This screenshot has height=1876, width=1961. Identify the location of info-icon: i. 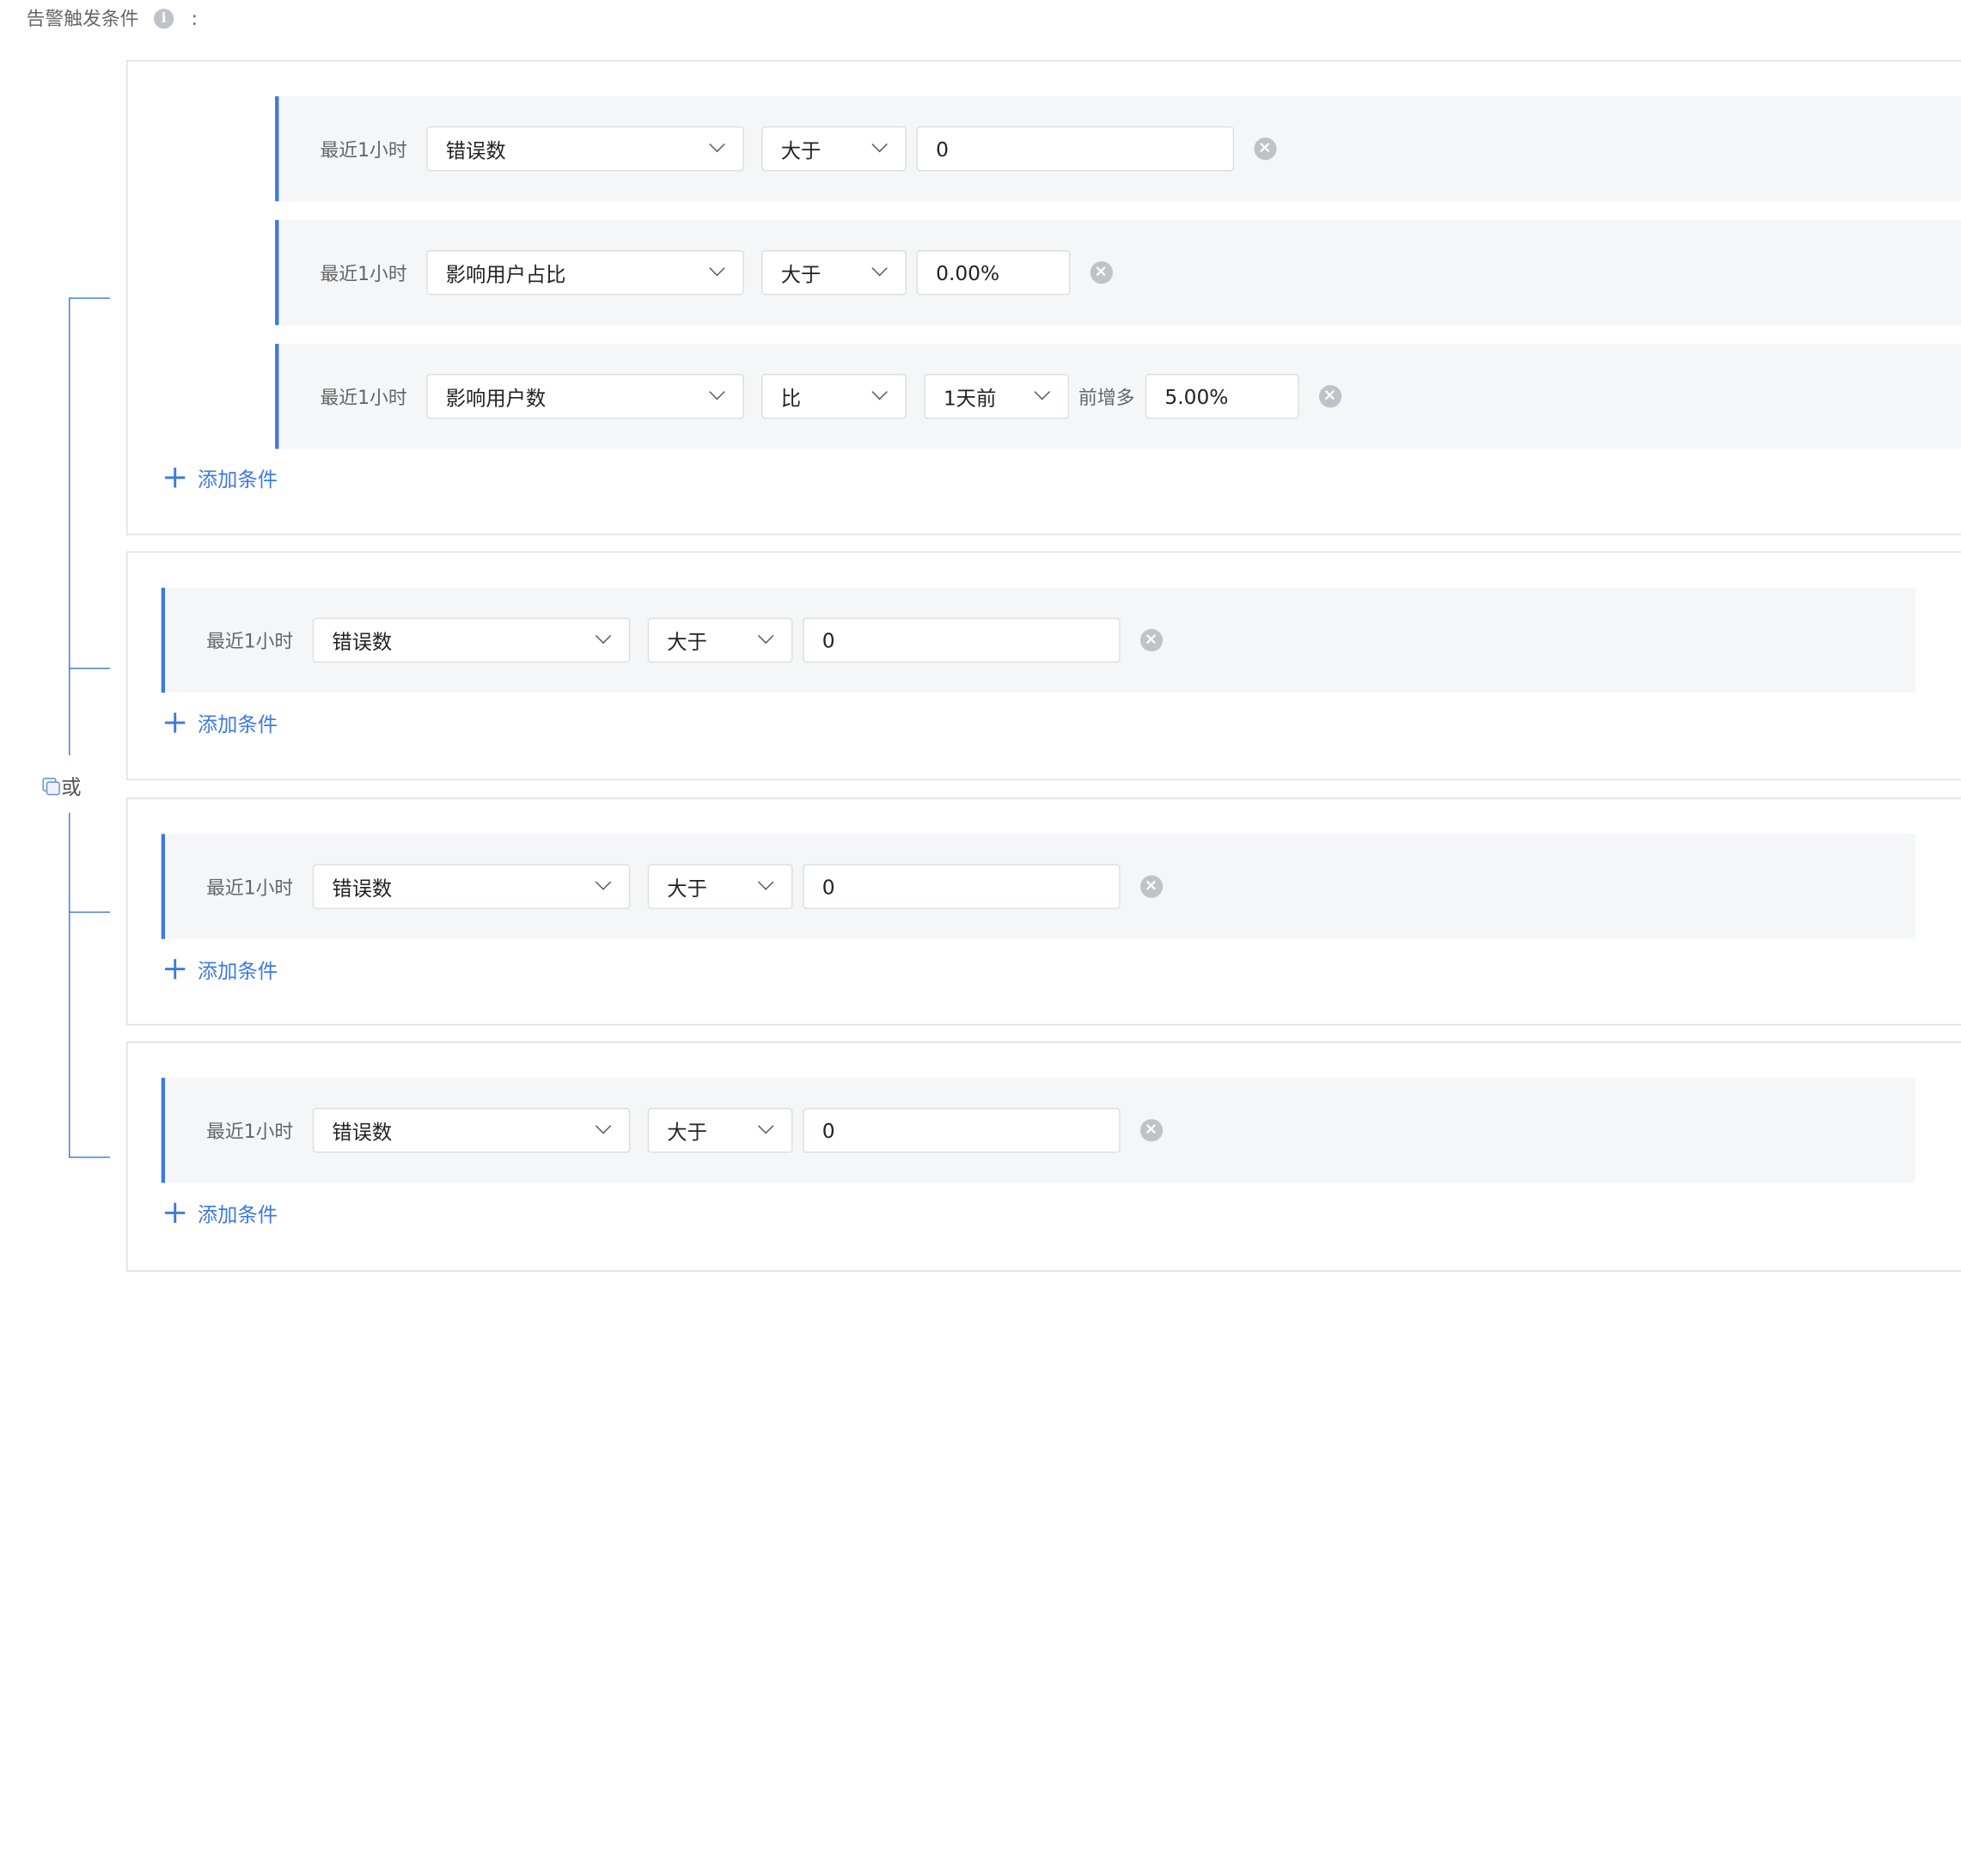
(163, 18).